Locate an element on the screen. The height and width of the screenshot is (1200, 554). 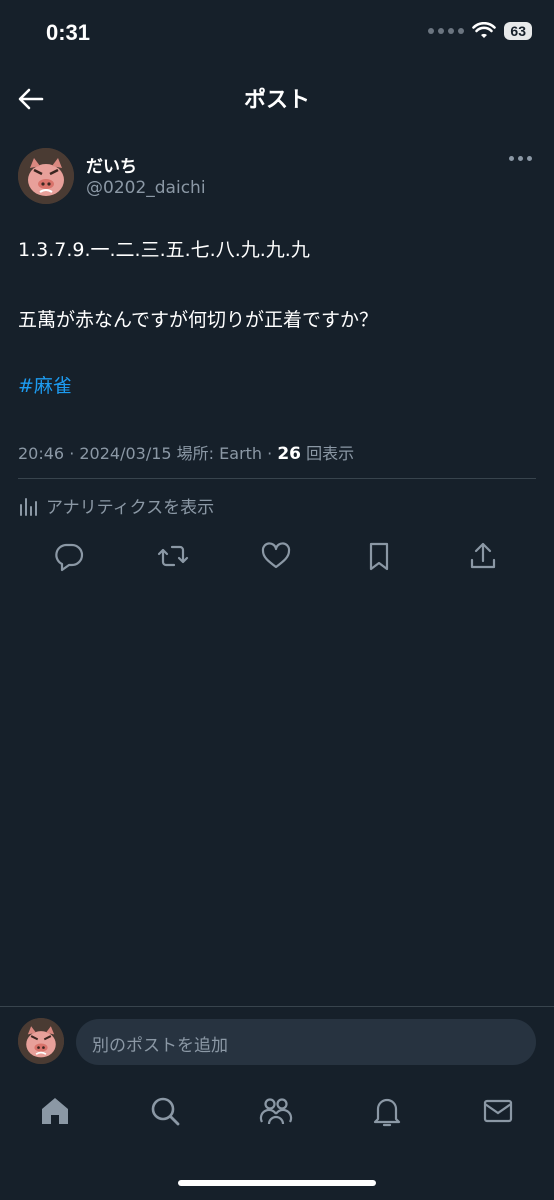
post-text-line-1: 1.3.7.9.一.二.三.五.七.八.九.九.九 is located at coordinates (164, 250).